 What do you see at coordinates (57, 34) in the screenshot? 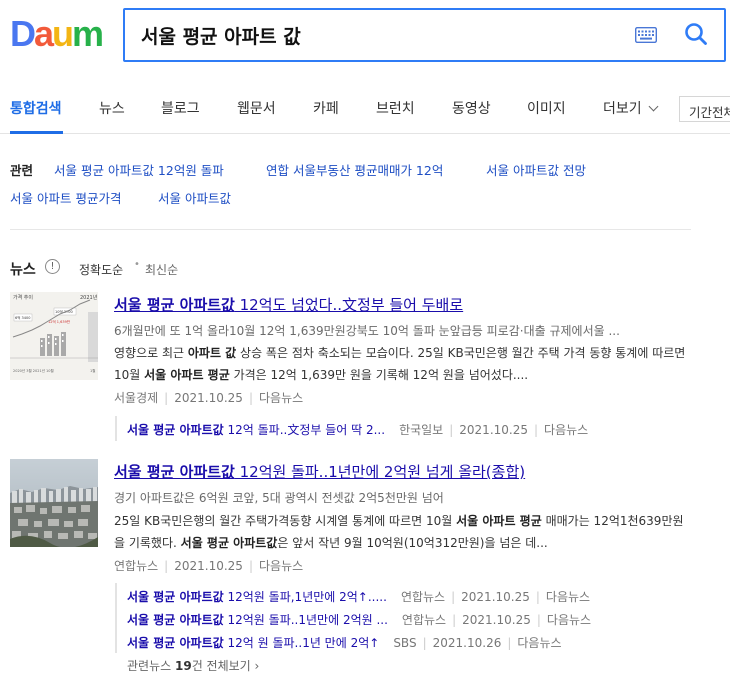
I see `daum-logo: Daum` at bounding box center [57, 34].